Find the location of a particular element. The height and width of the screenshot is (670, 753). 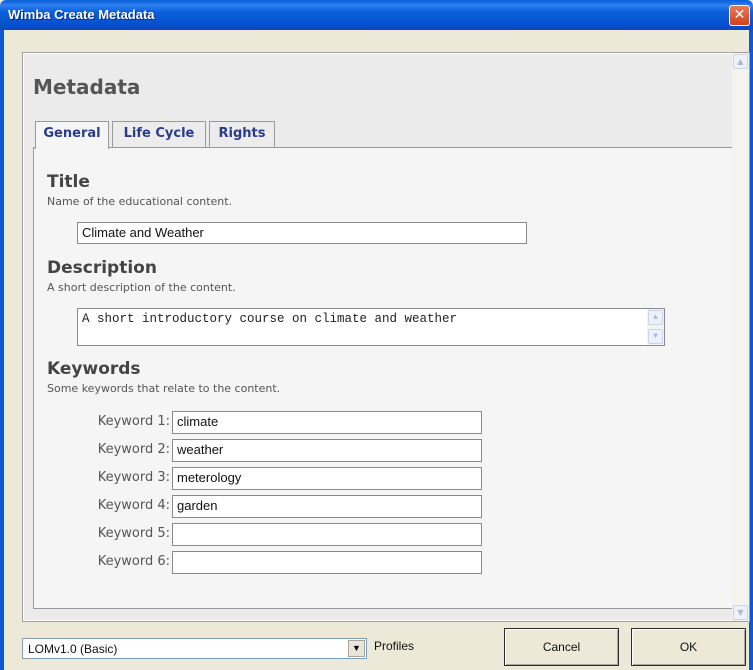

description-section-heading: Description is located at coordinates (102, 268).